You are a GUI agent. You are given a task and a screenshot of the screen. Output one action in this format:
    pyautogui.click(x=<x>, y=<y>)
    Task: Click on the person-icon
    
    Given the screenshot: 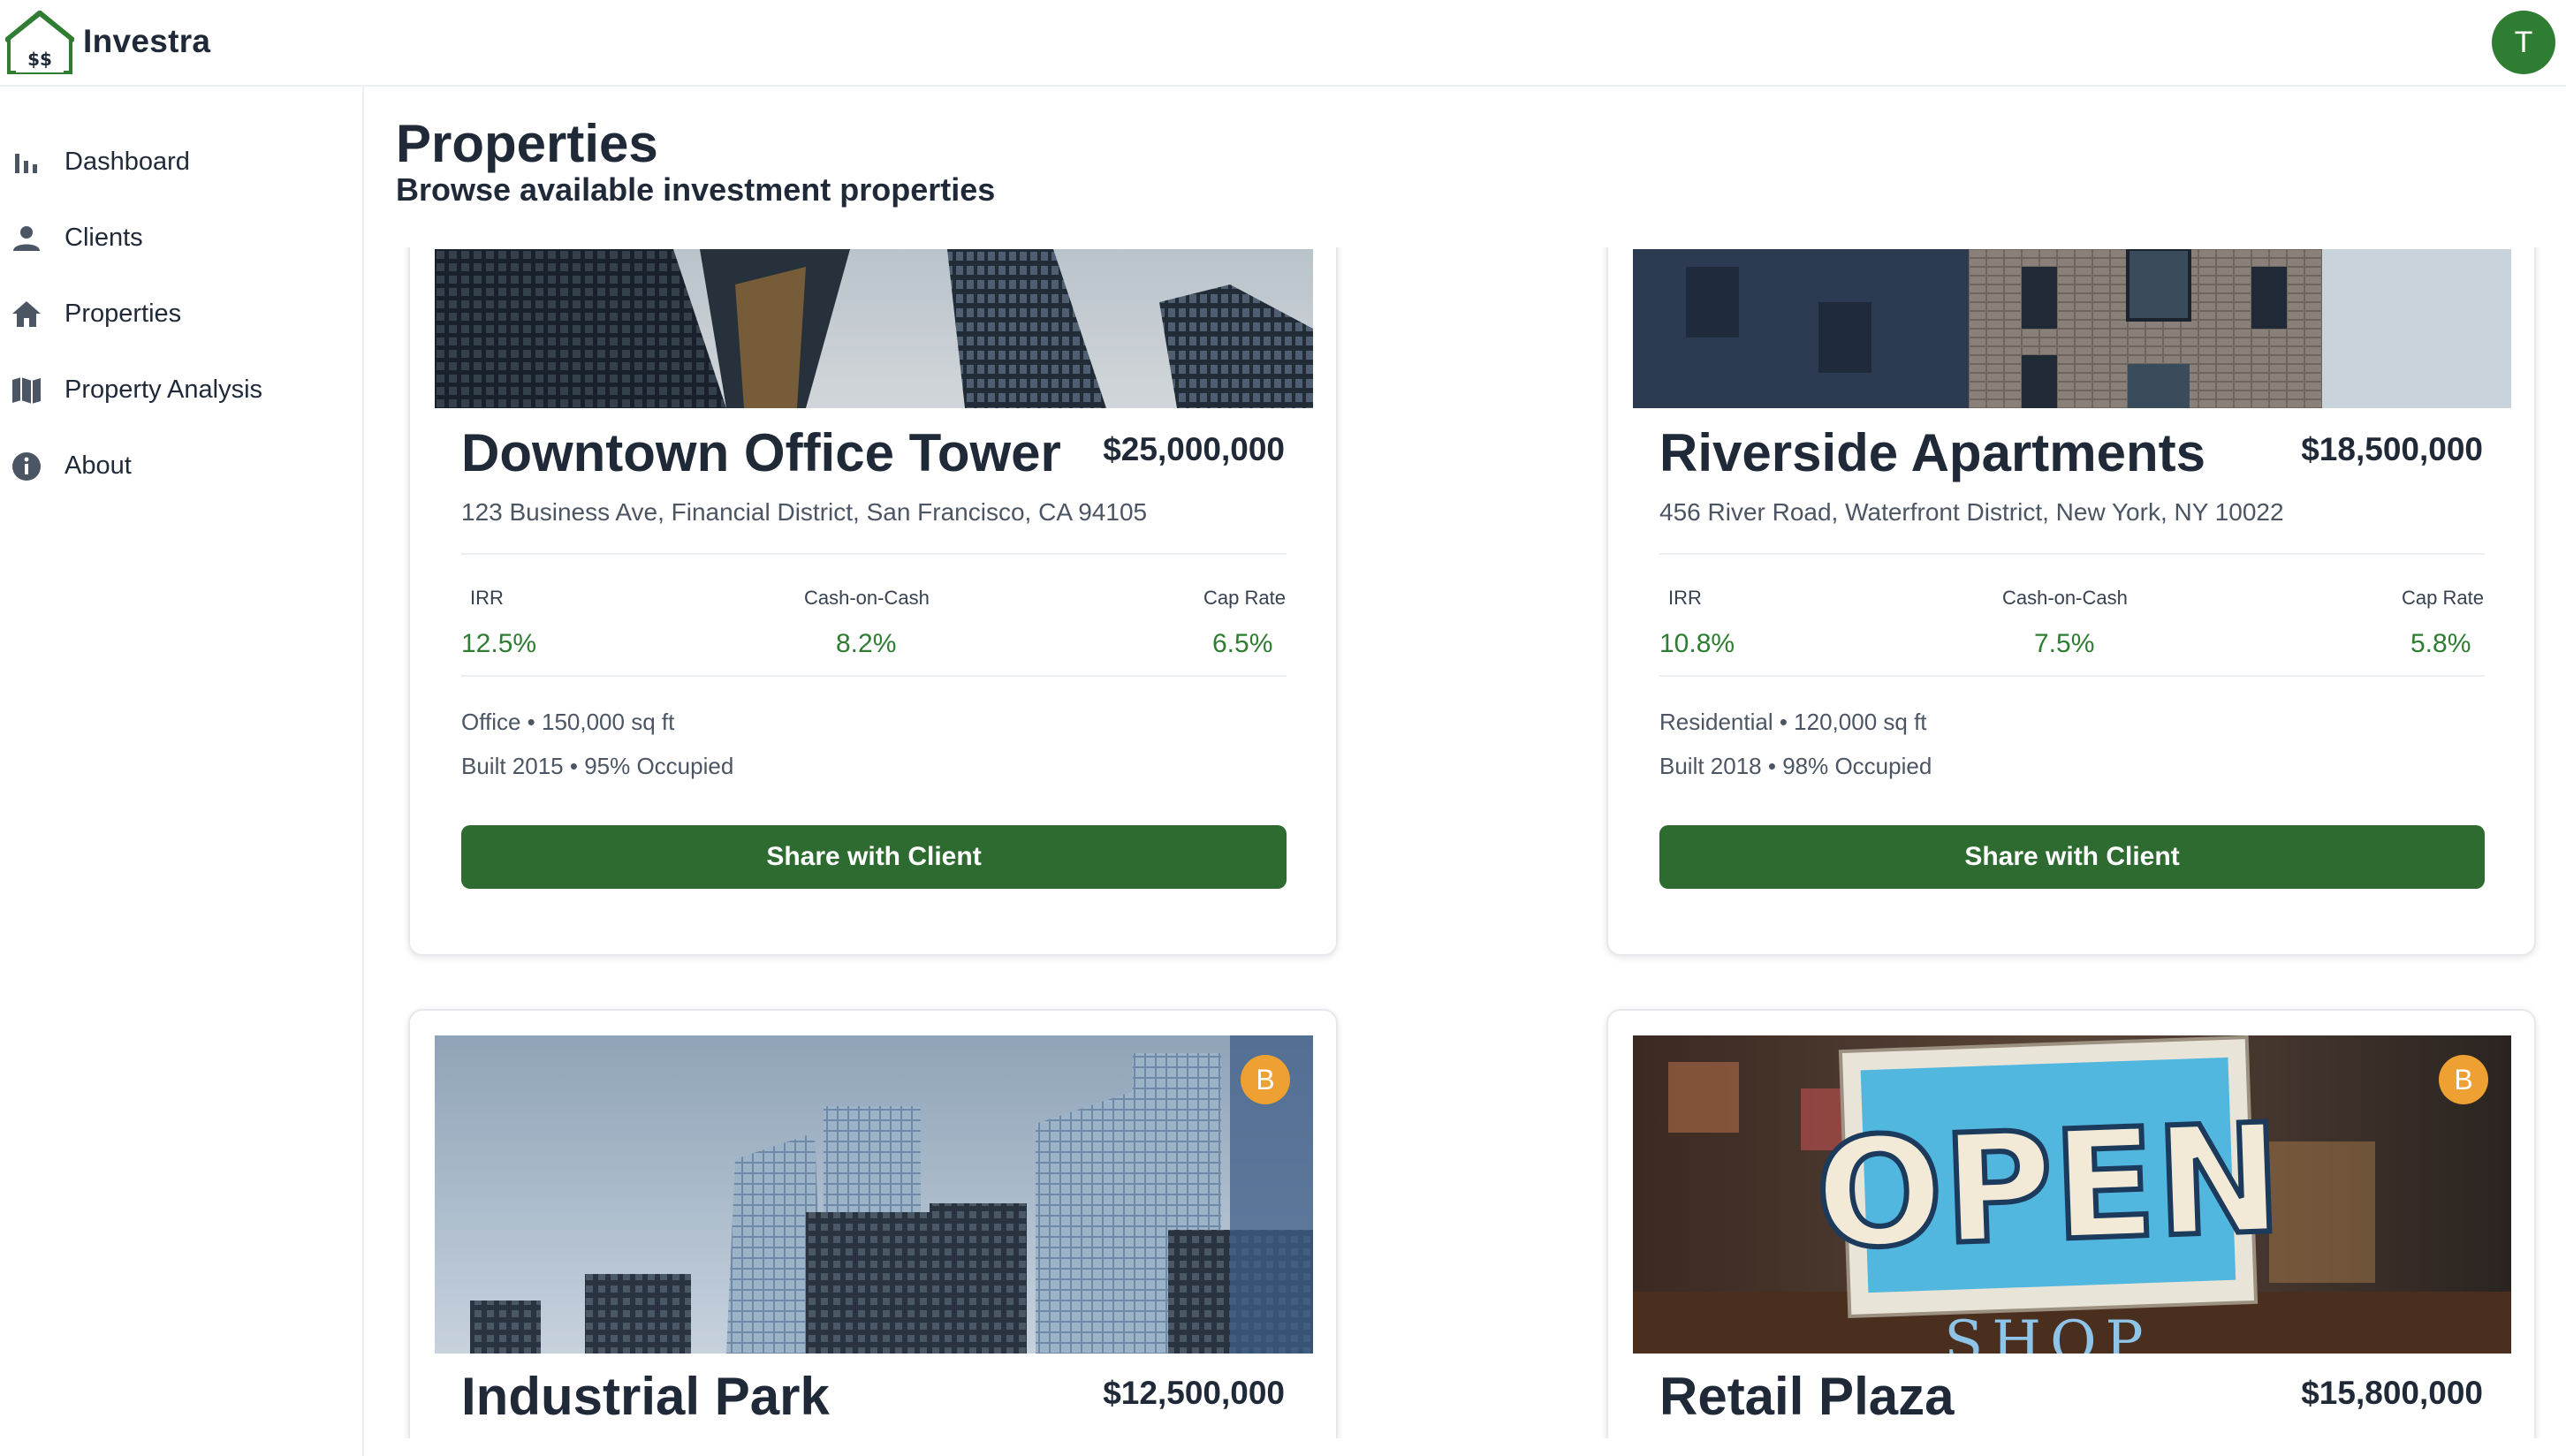 What is the action you would take?
    pyautogui.click(x=26, y=238)
    